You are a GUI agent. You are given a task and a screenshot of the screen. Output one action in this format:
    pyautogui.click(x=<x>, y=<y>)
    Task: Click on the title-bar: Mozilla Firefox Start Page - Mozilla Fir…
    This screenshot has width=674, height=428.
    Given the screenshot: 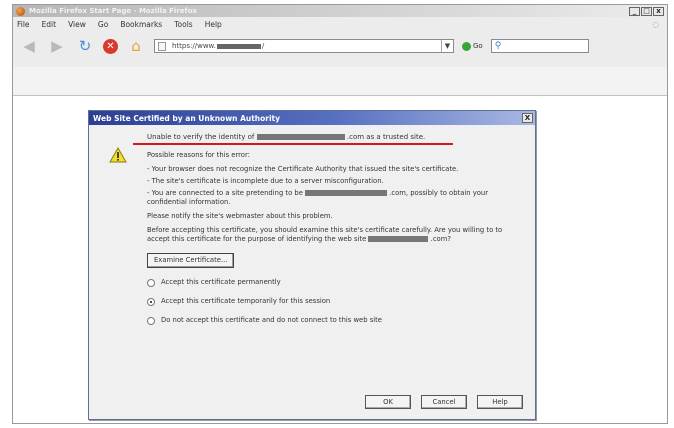 What is the action you would take?
    pyautogui.click(x=340, y=11)
    